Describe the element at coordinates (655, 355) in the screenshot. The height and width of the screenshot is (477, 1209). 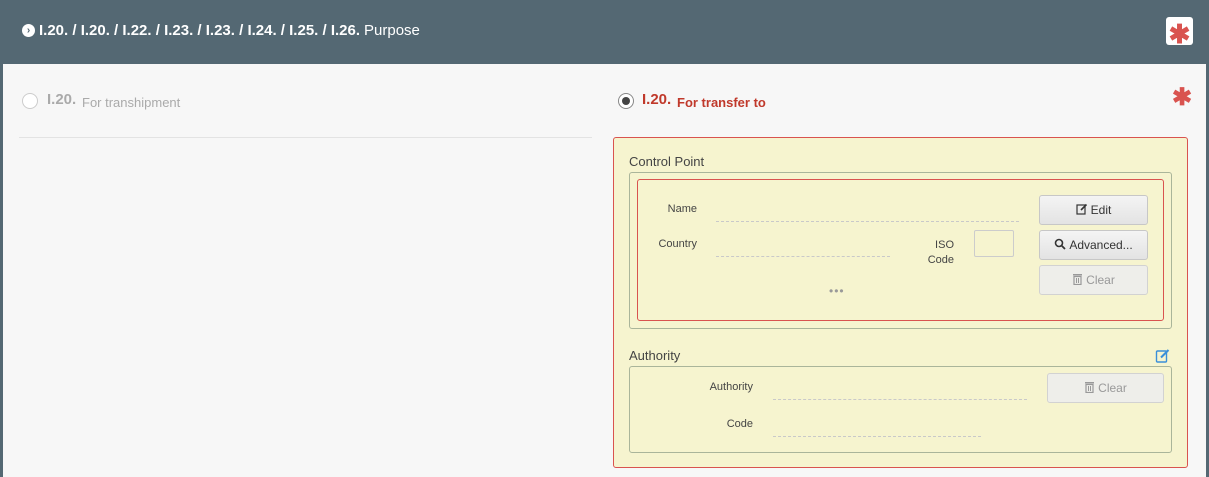
I see `authority-title: Authority` at that location.